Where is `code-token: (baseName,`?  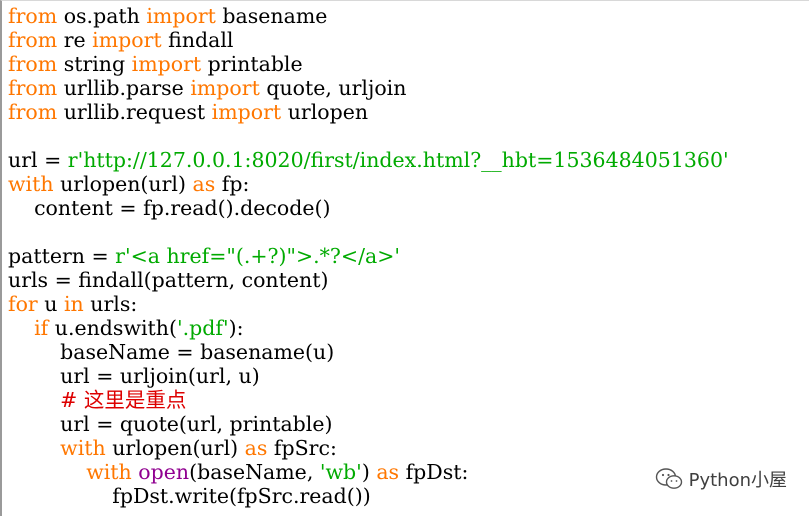
code-token: (baseName, is located at coordinates (254, 472).